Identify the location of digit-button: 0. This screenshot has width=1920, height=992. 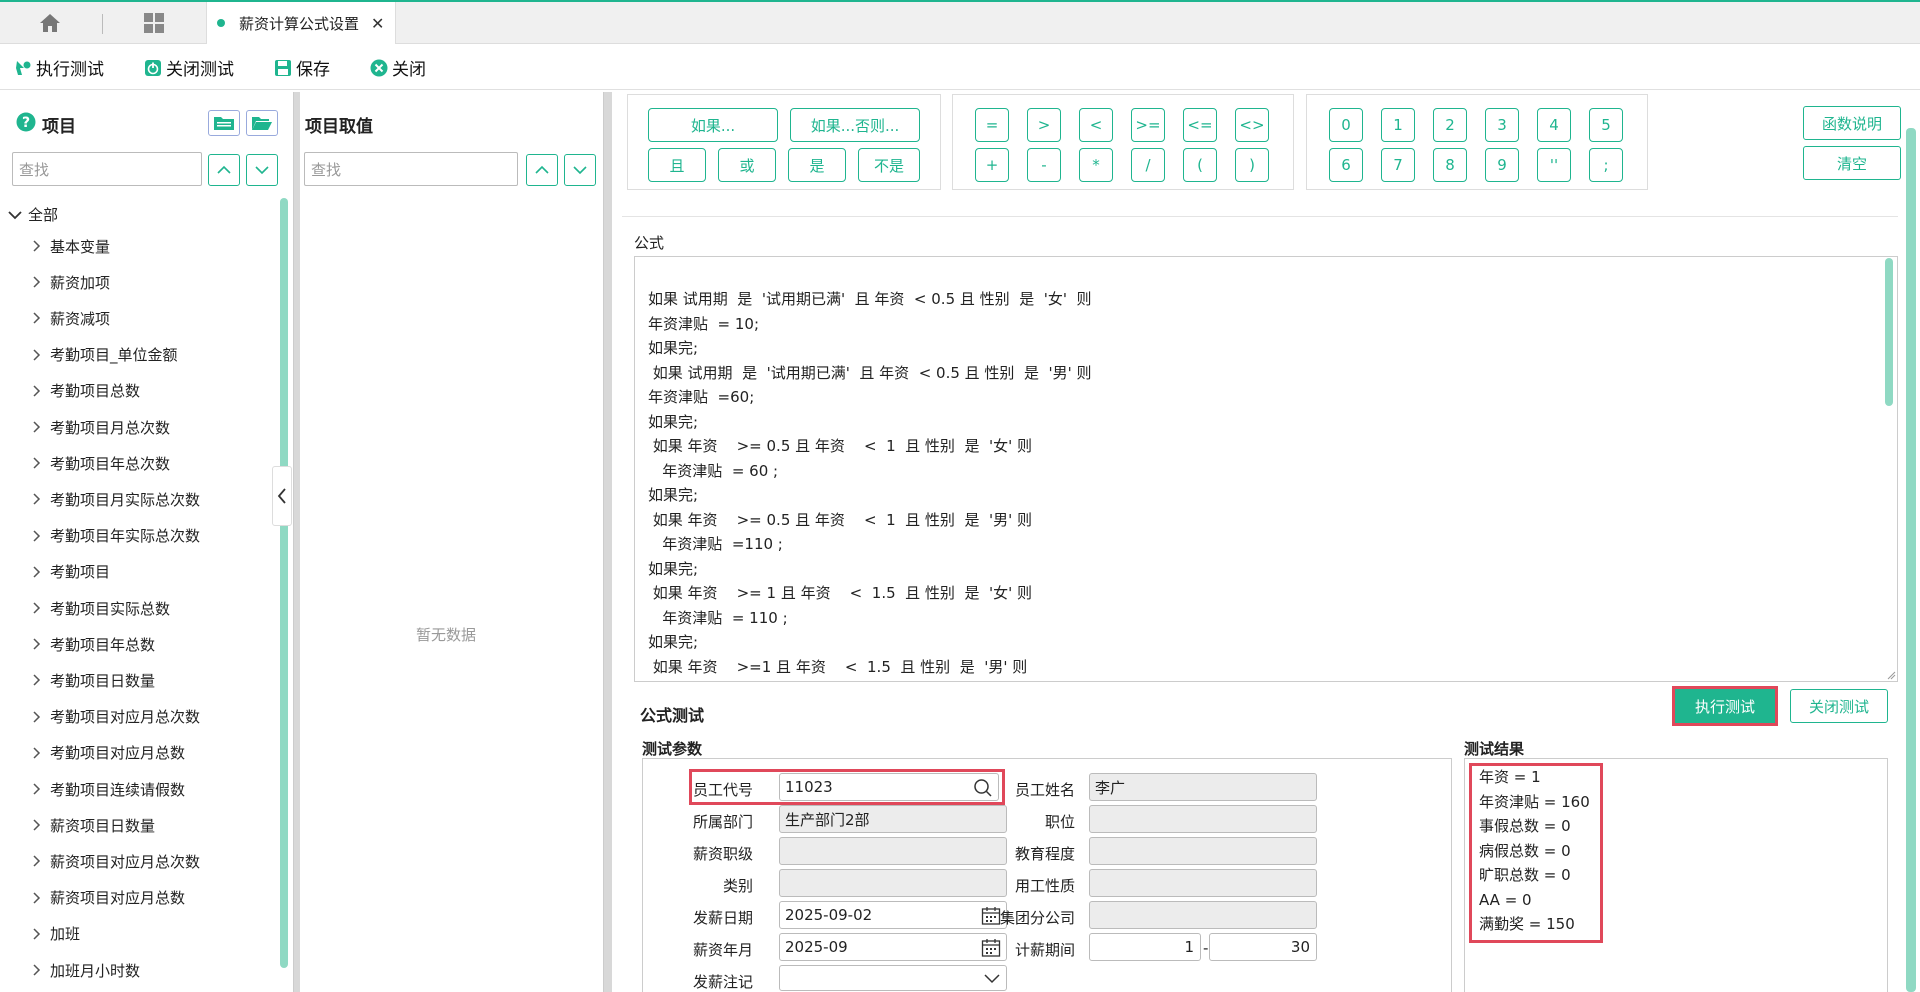
(1346, 125).